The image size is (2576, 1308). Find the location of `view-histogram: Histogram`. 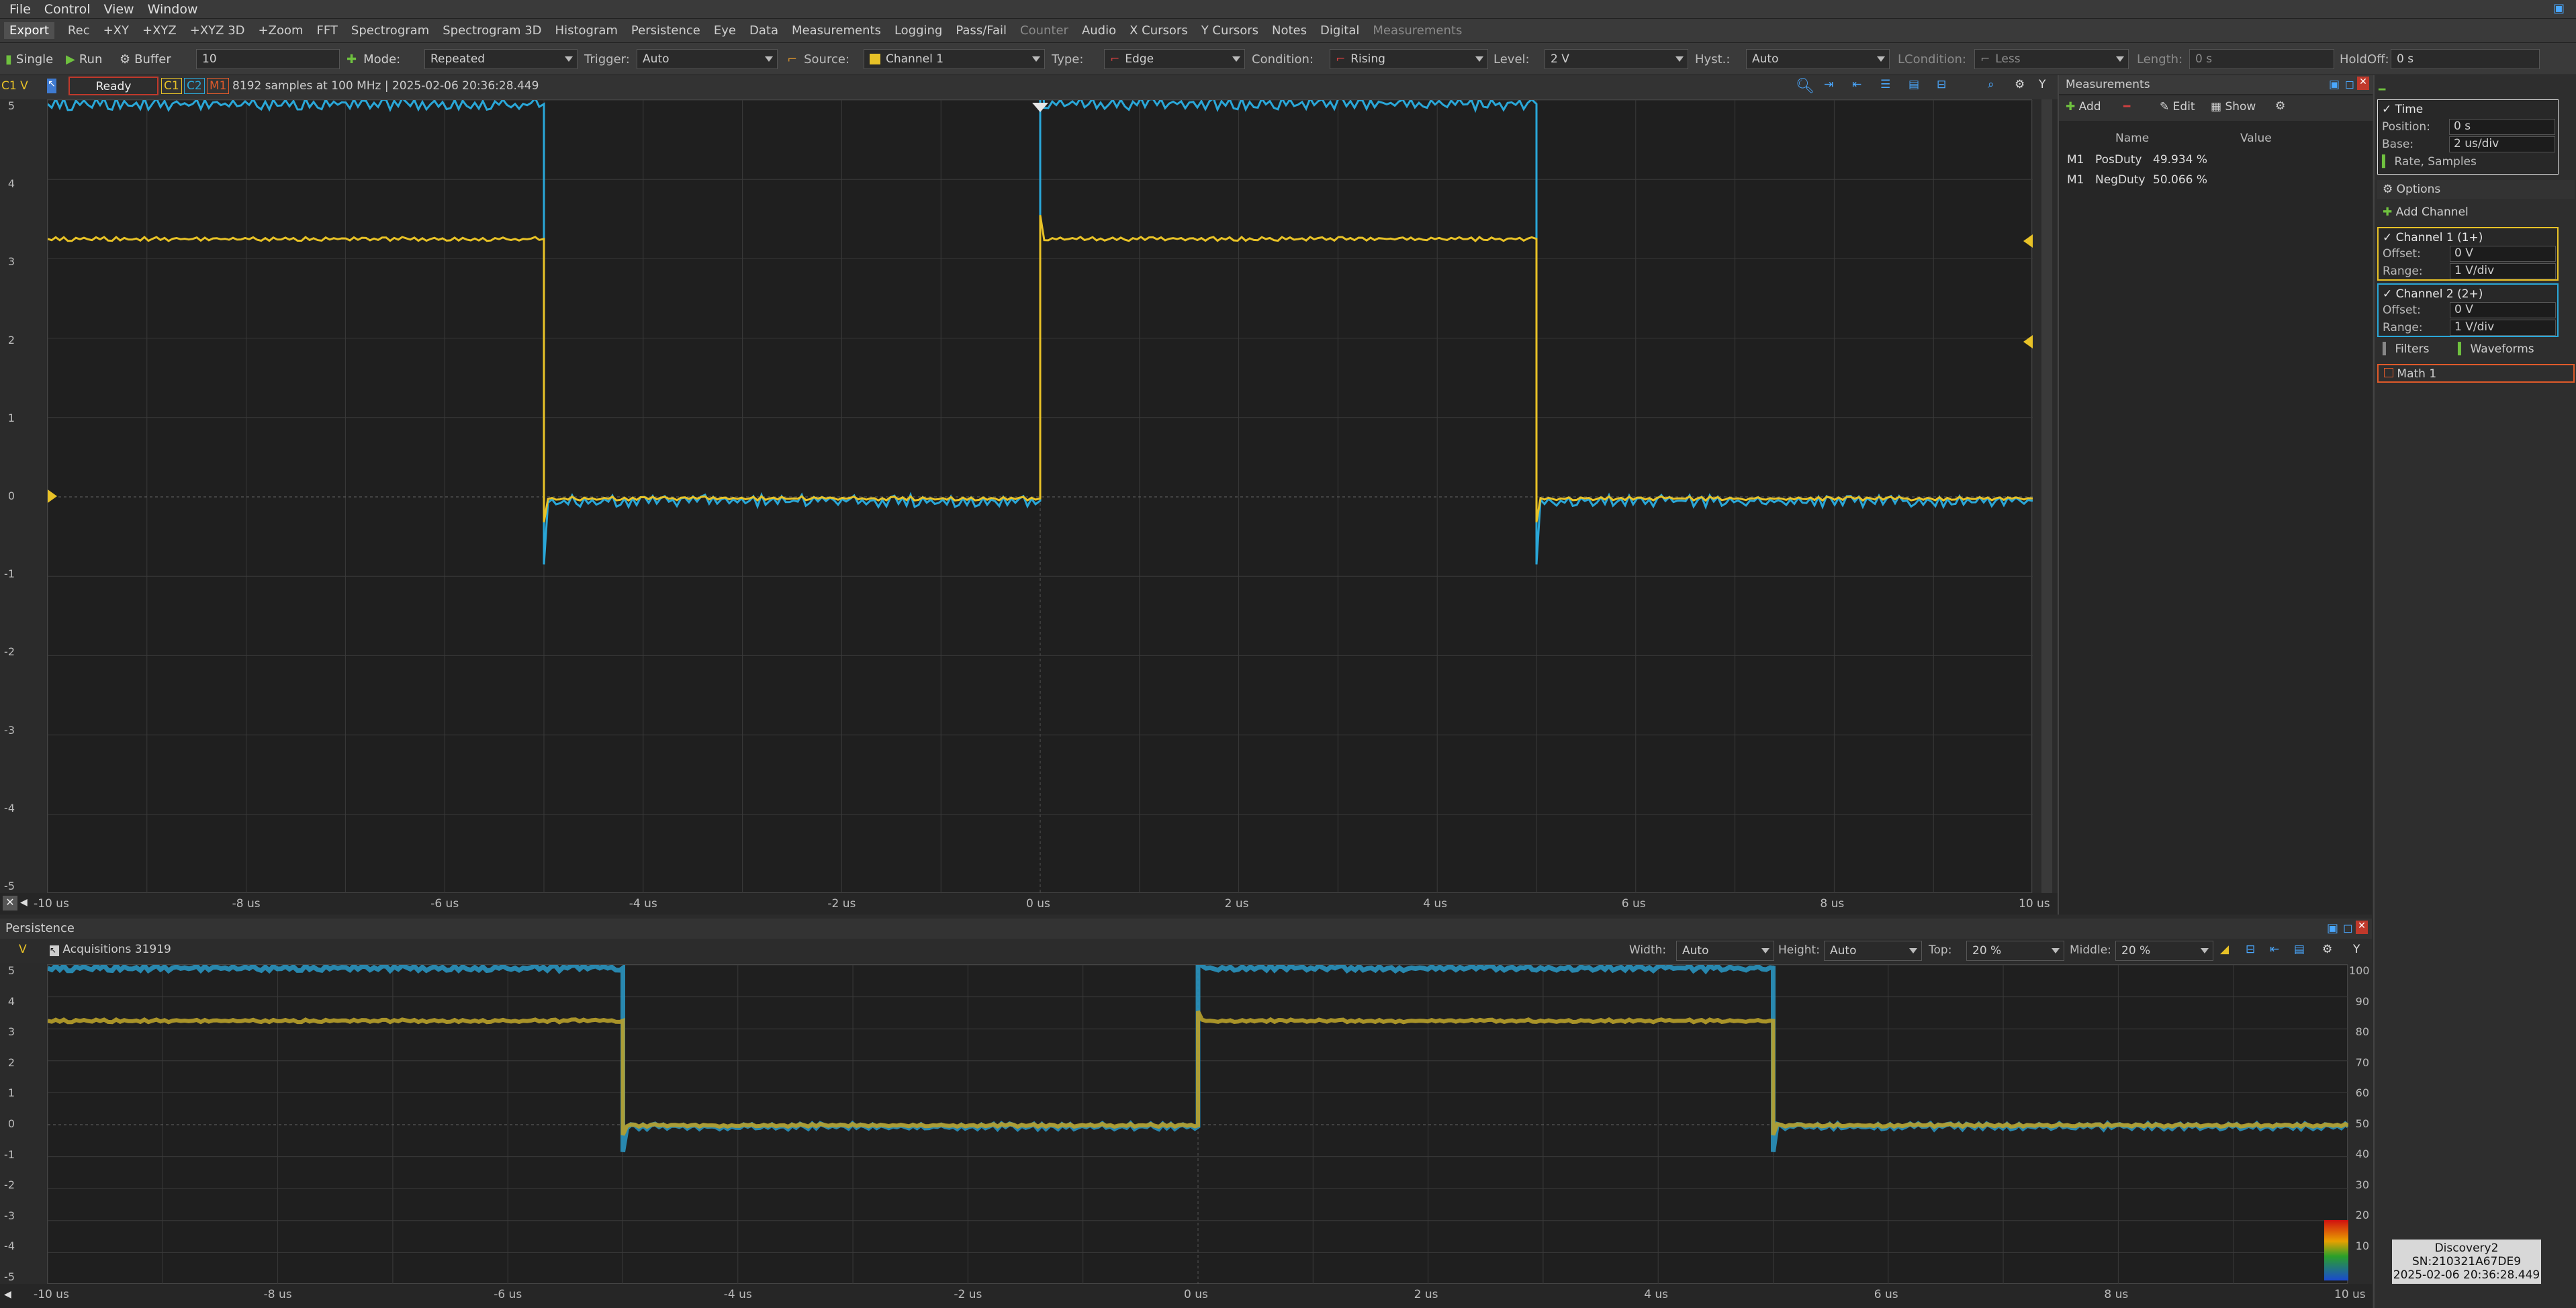

view-histogram: Histogram is located at coordinates (586, 31).